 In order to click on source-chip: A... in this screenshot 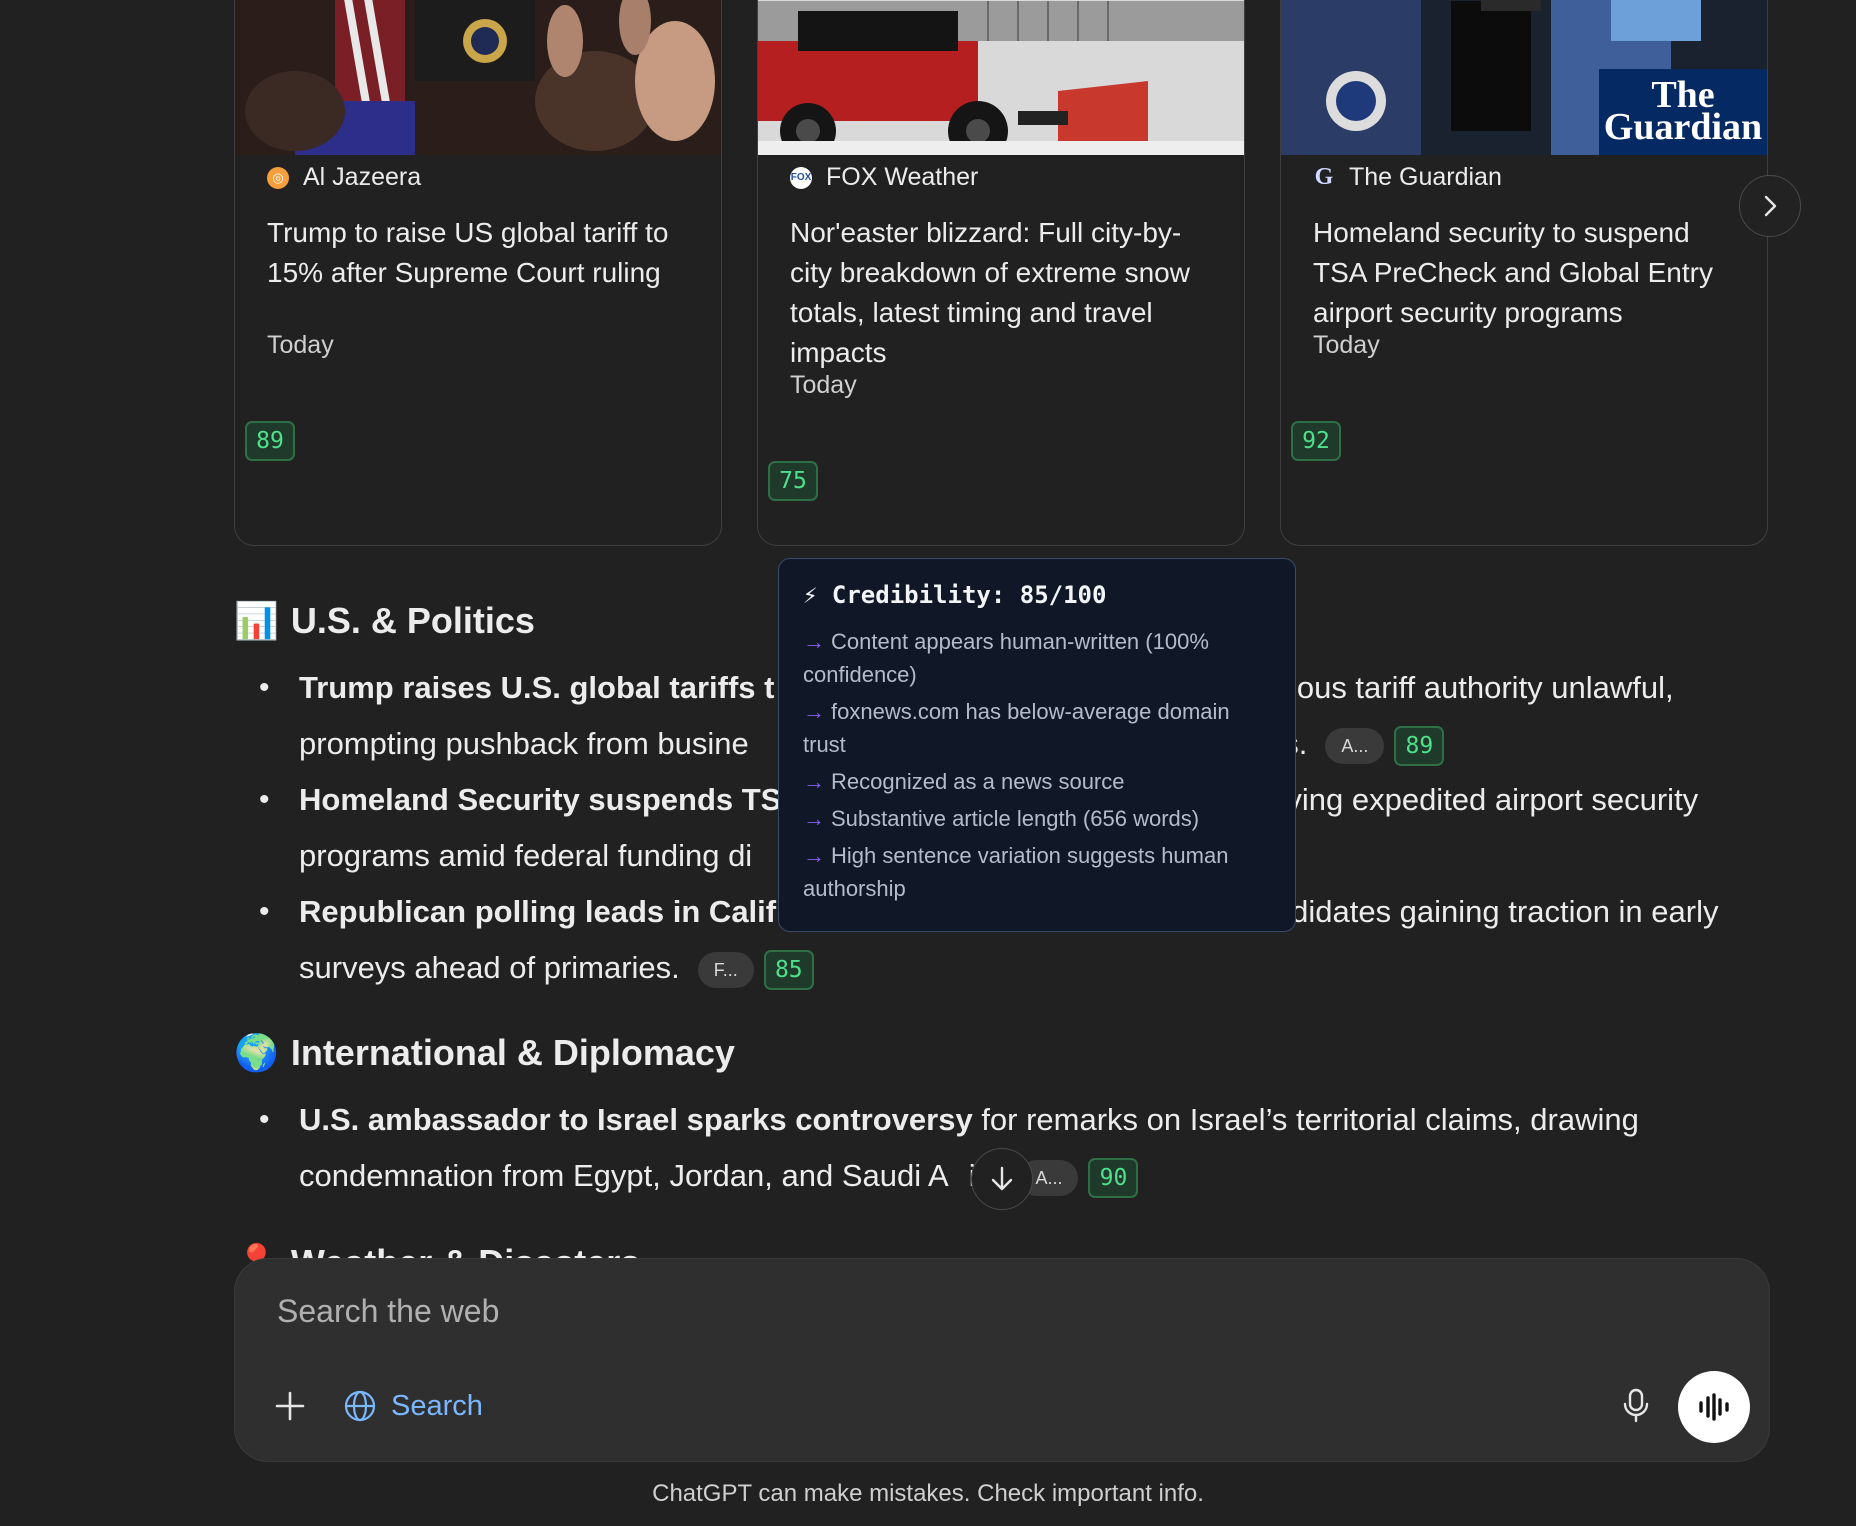, I will do `click(1355, 745)`.